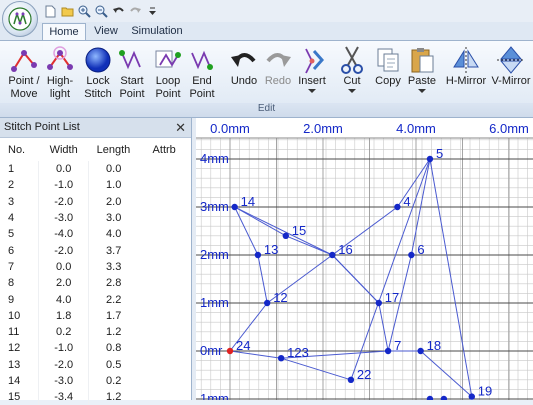  What do you see at coordinates (20, 19) in the screenshot?
I see `app-menu-button` at bounding box center [20, 19].